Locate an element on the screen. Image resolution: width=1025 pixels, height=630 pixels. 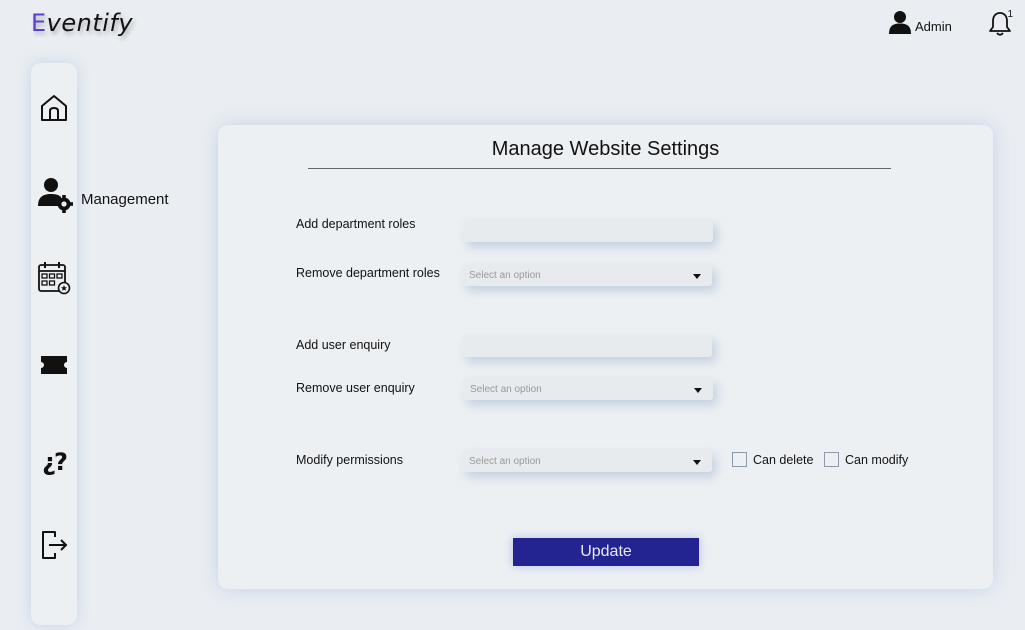
remove-user-enquiry-label: Remove user enquiry is located at coordinates (355, 388).